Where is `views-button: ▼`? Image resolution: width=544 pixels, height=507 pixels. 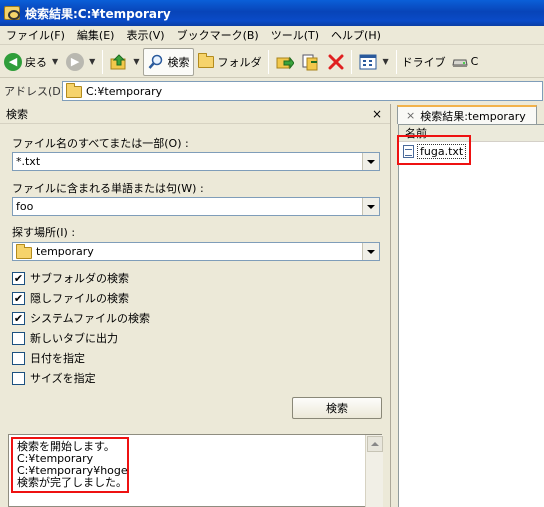 views-button: ▼ is located at coordinates (373, 62).